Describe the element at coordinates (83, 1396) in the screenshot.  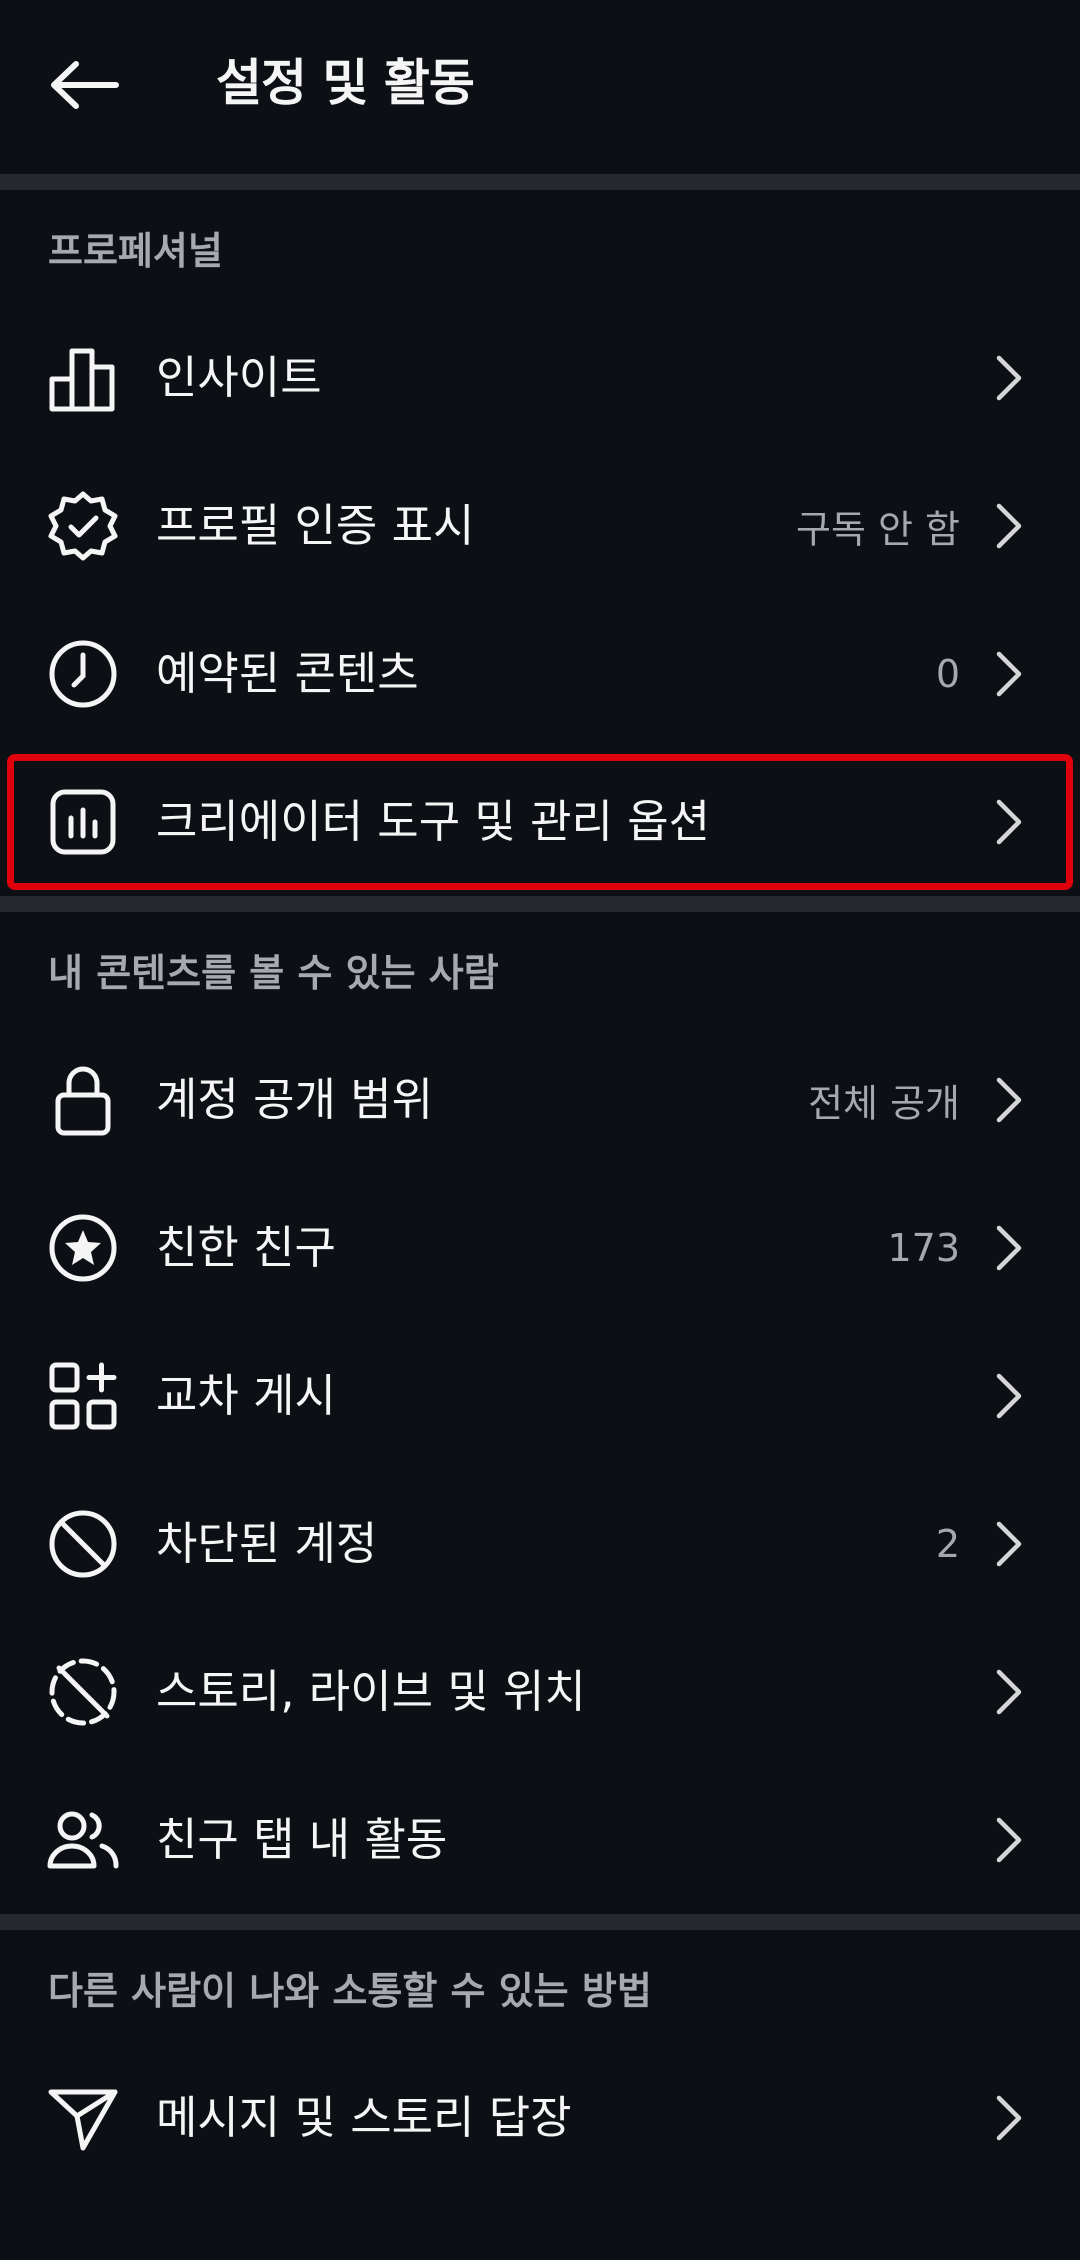
I see `grid-plus-icon` at that location.